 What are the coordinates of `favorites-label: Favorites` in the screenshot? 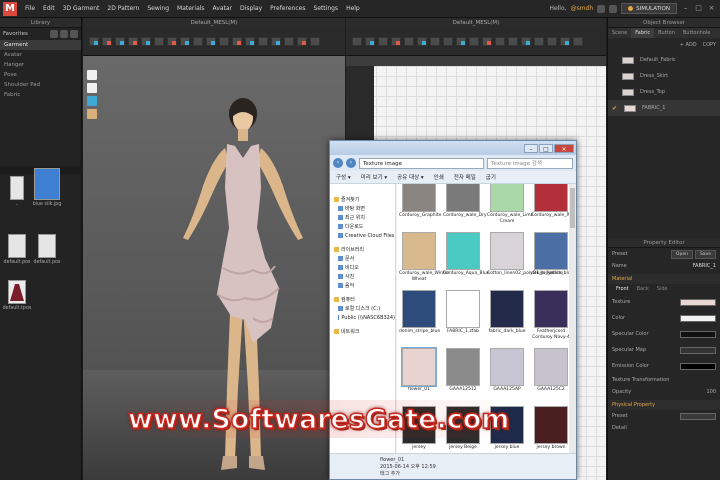 It's located at (15, 34).